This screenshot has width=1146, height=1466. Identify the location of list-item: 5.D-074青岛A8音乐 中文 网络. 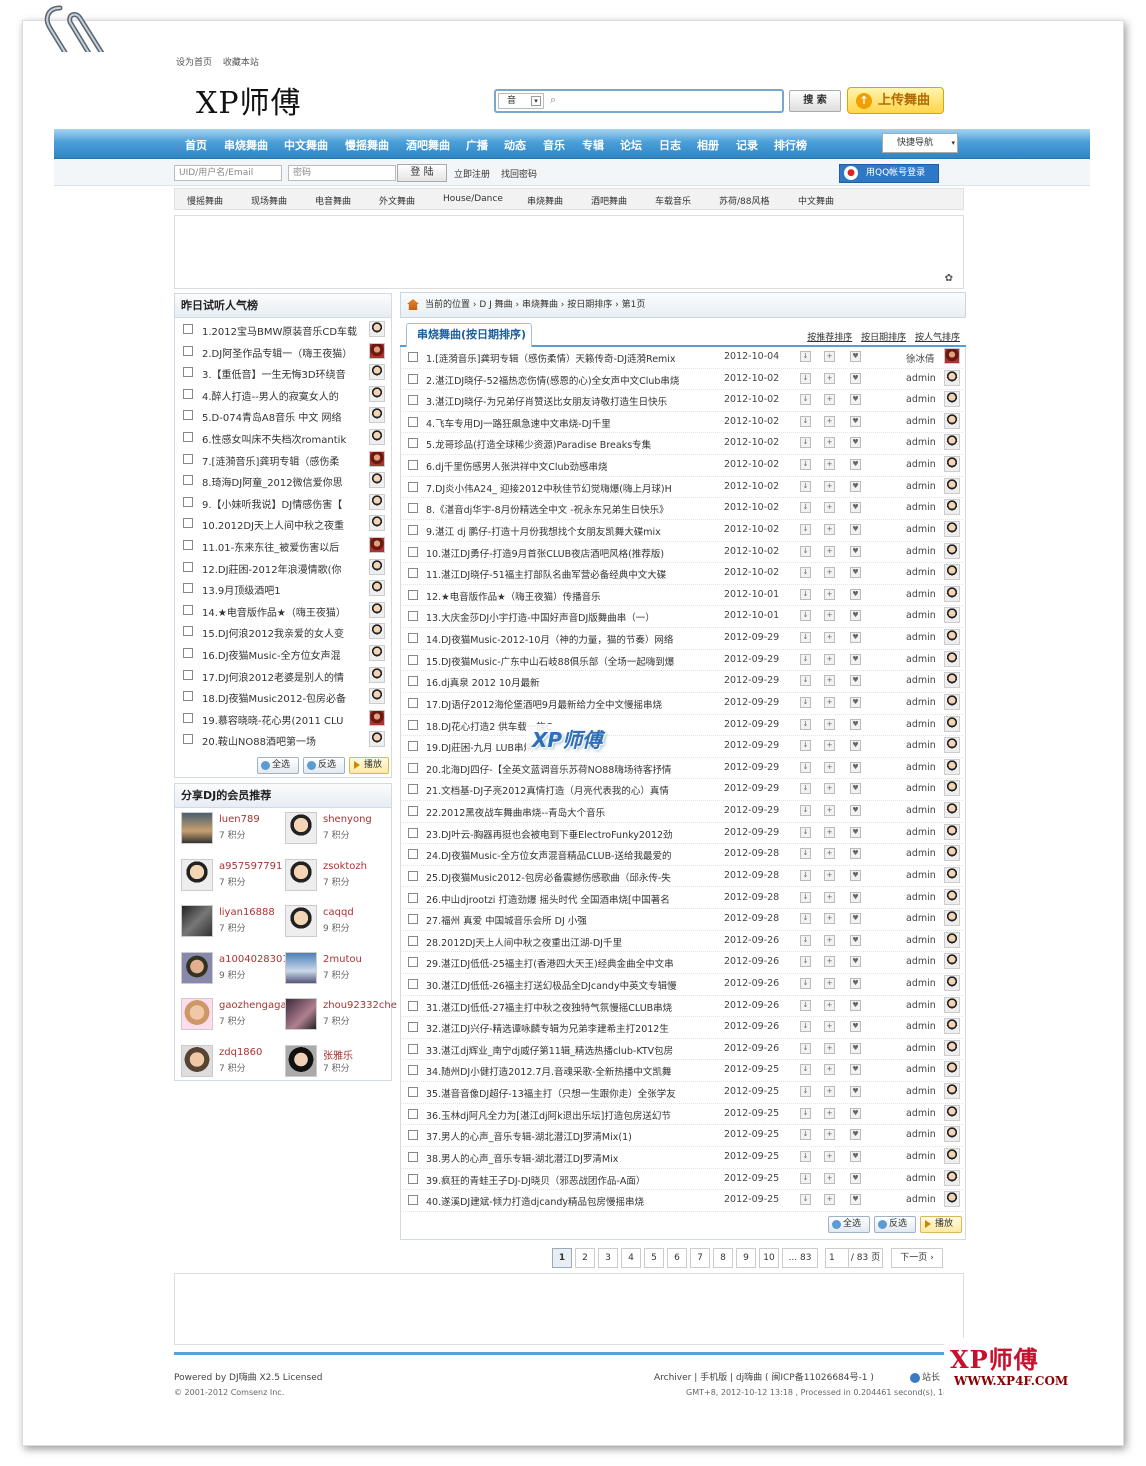
(283, 416).